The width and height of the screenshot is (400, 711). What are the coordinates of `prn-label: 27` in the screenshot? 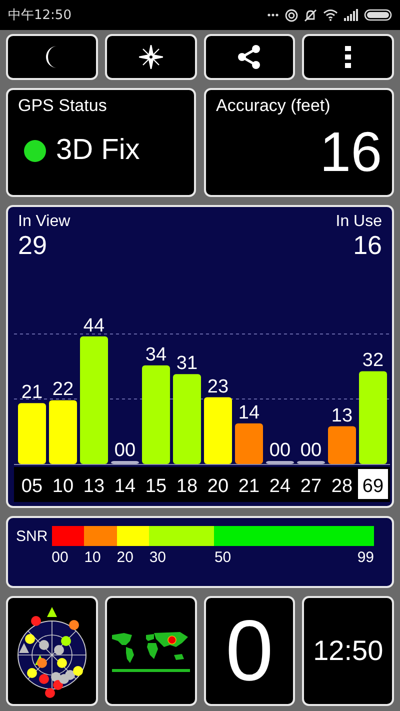 It's located at (311, 486).